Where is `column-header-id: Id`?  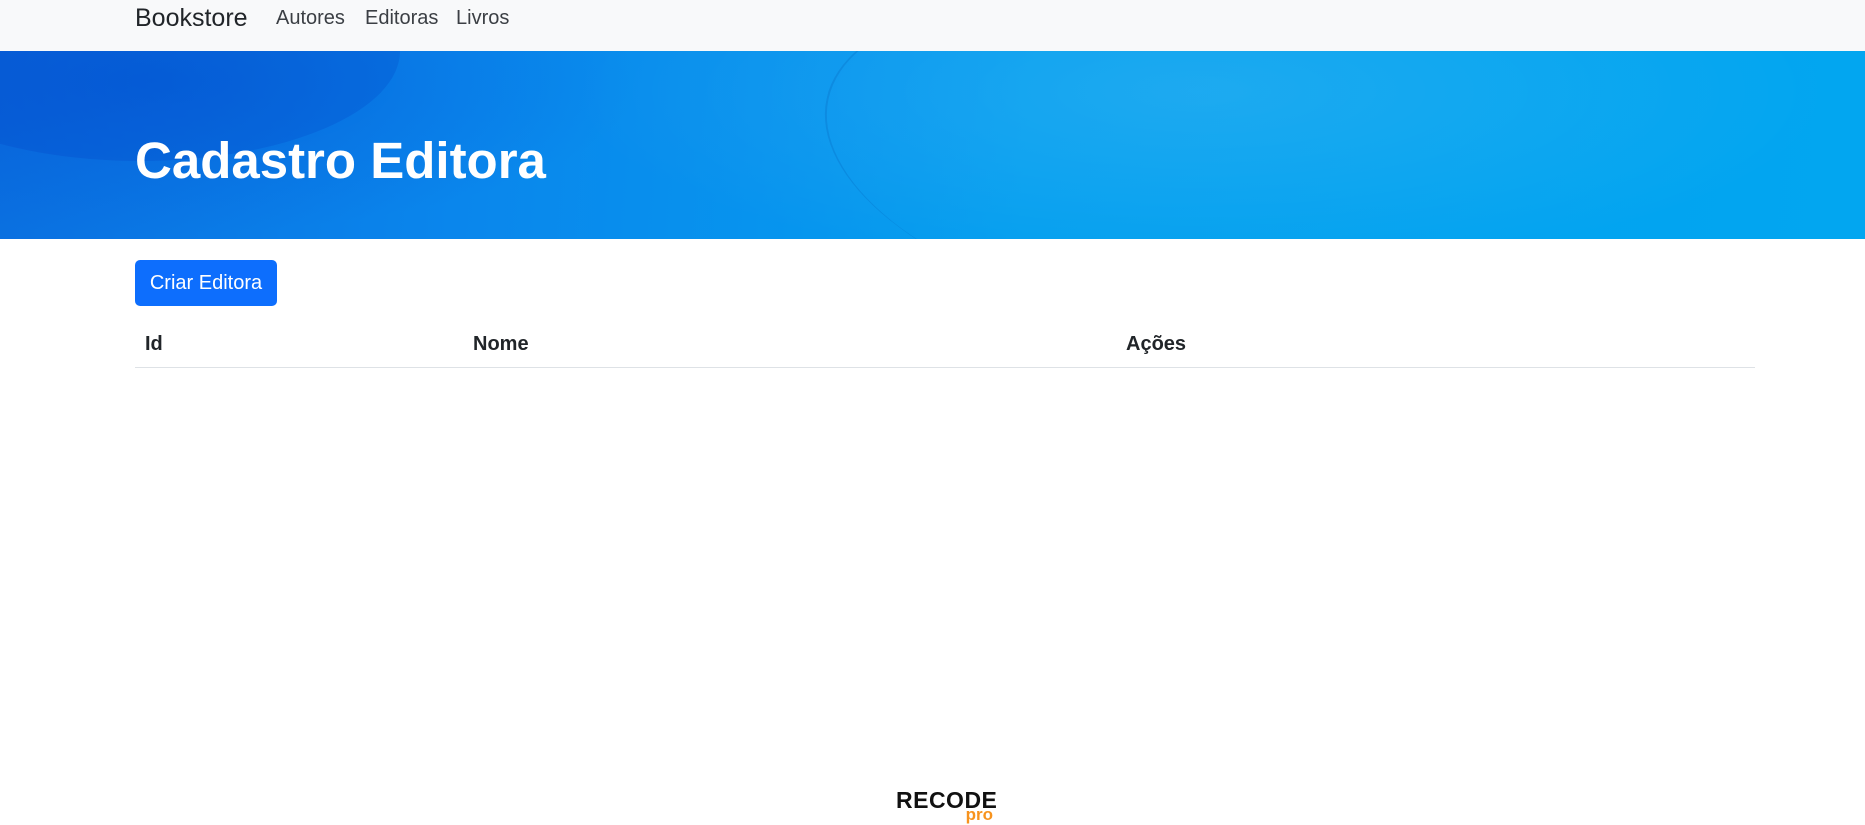 column-header-id: Id is located at coordinates (299, 345).